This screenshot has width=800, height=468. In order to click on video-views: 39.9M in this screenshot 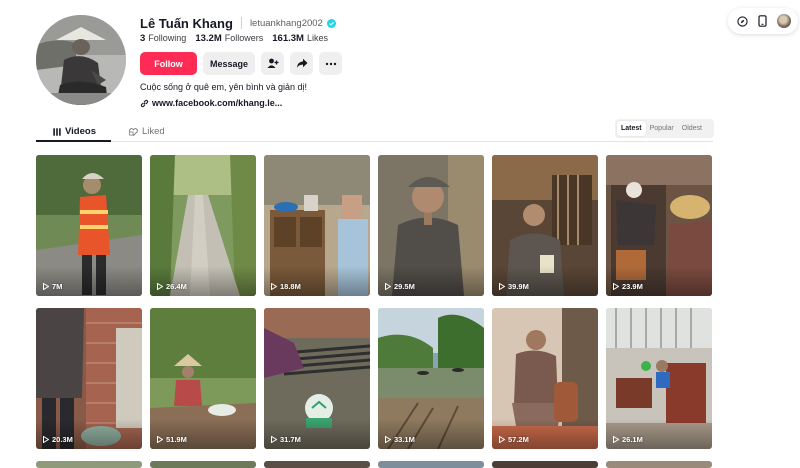, I will do `click(514, 286)`.